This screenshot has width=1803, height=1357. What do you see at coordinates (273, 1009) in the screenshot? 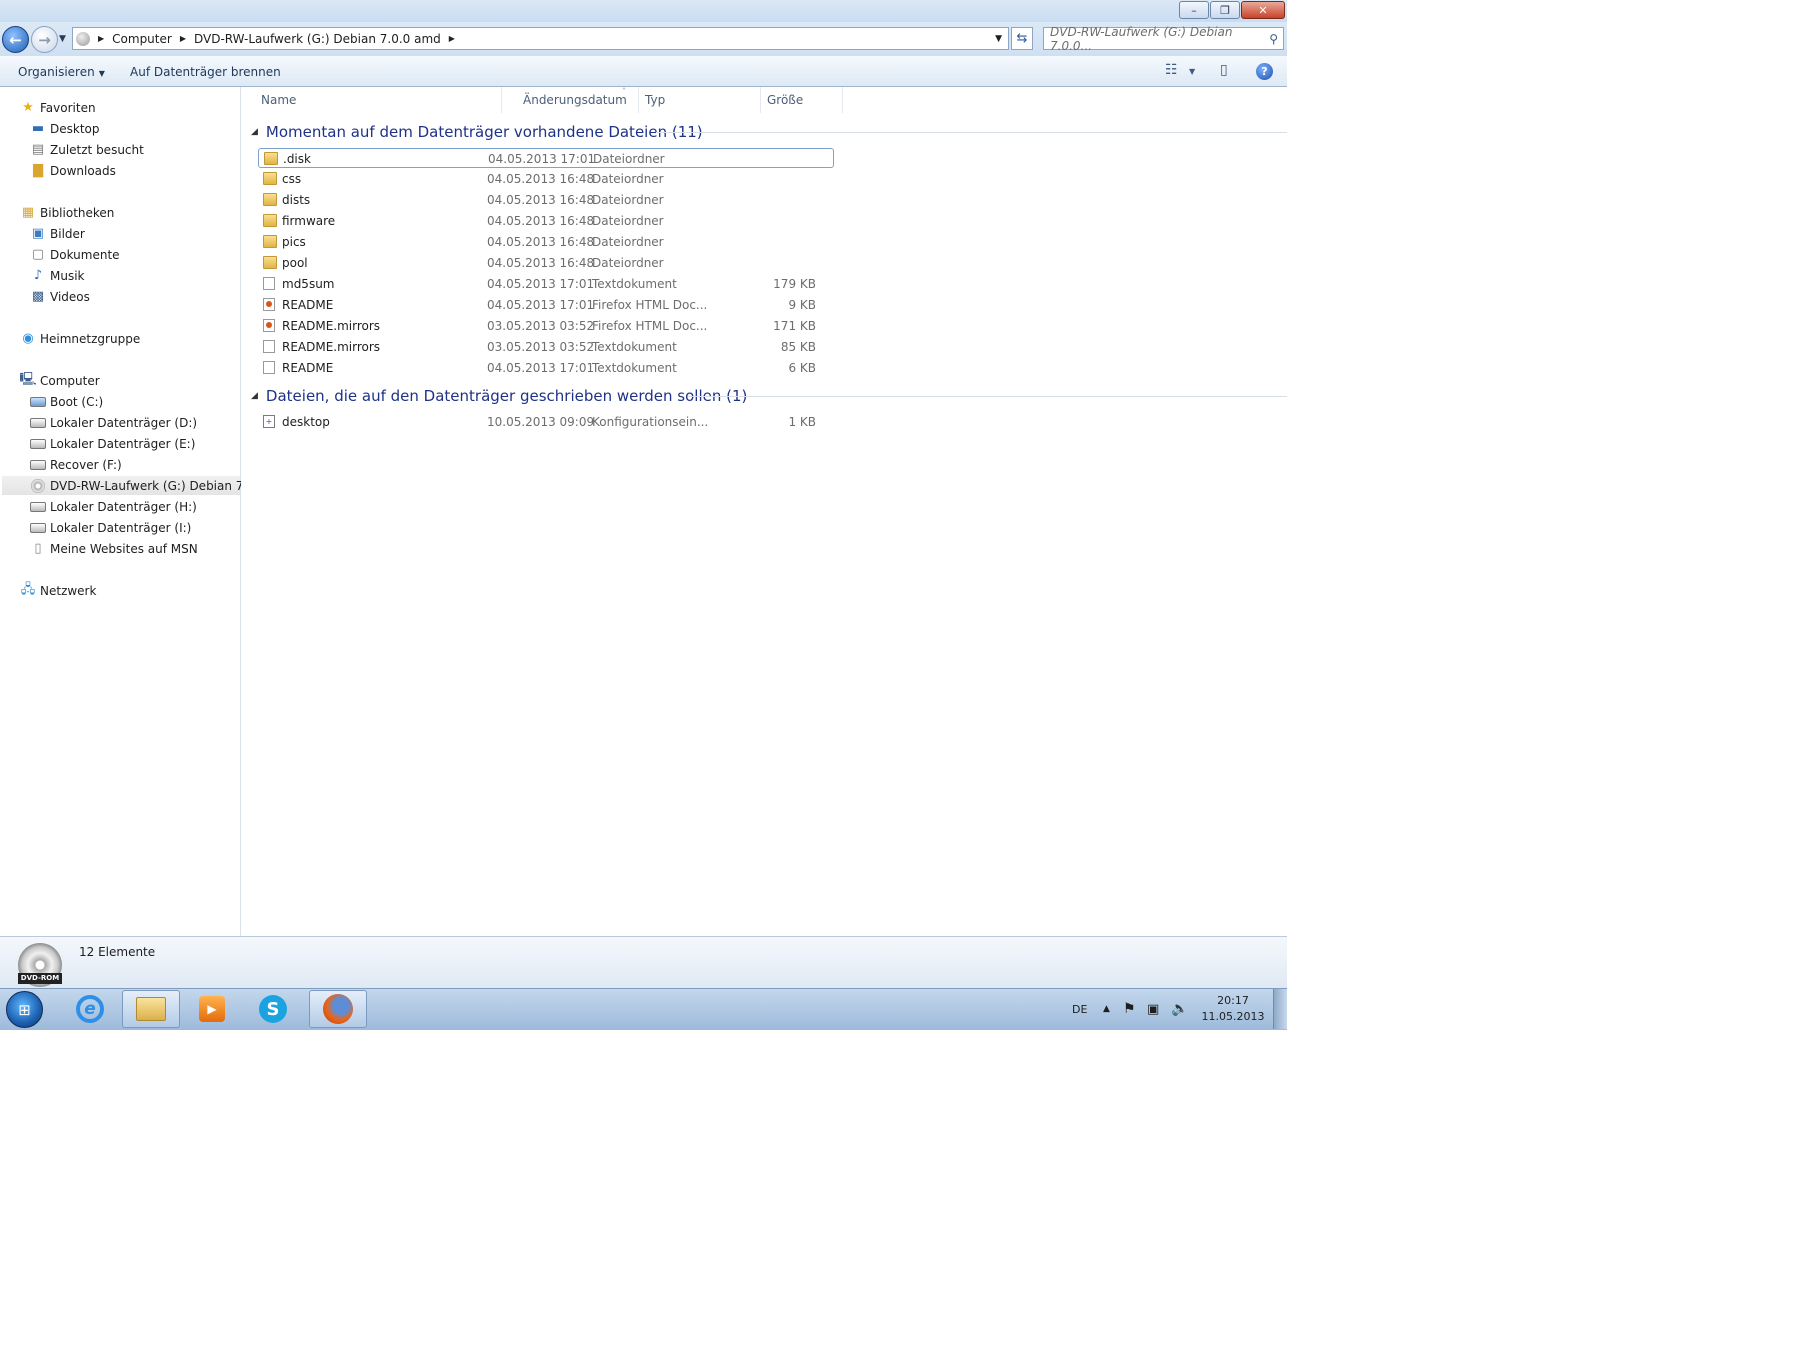
I see `taskbar-skype: S` at bounding box center [273, 1009].